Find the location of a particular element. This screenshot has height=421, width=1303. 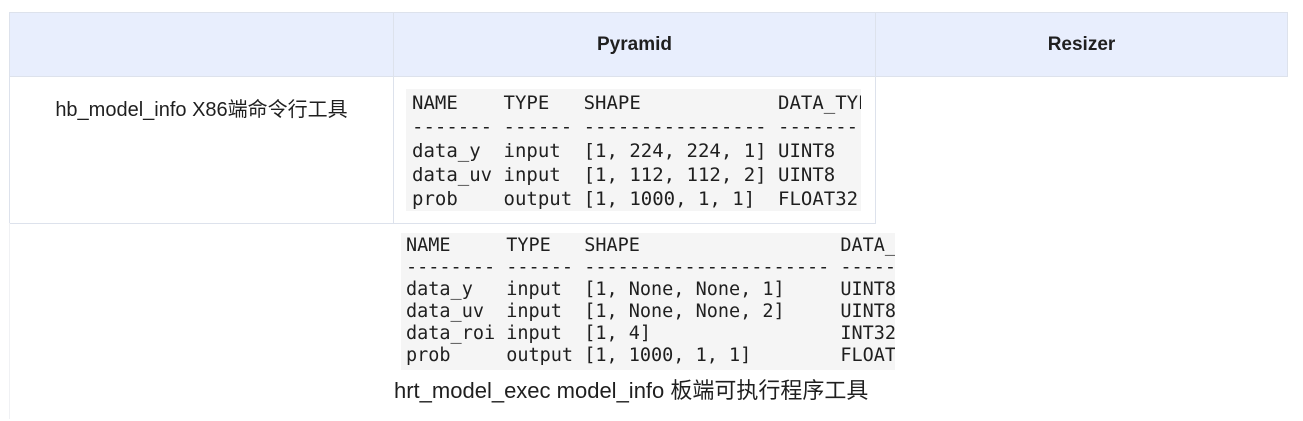

row-label: hb_model_info X86端命令行工具 is located at coordinates (201, 110).